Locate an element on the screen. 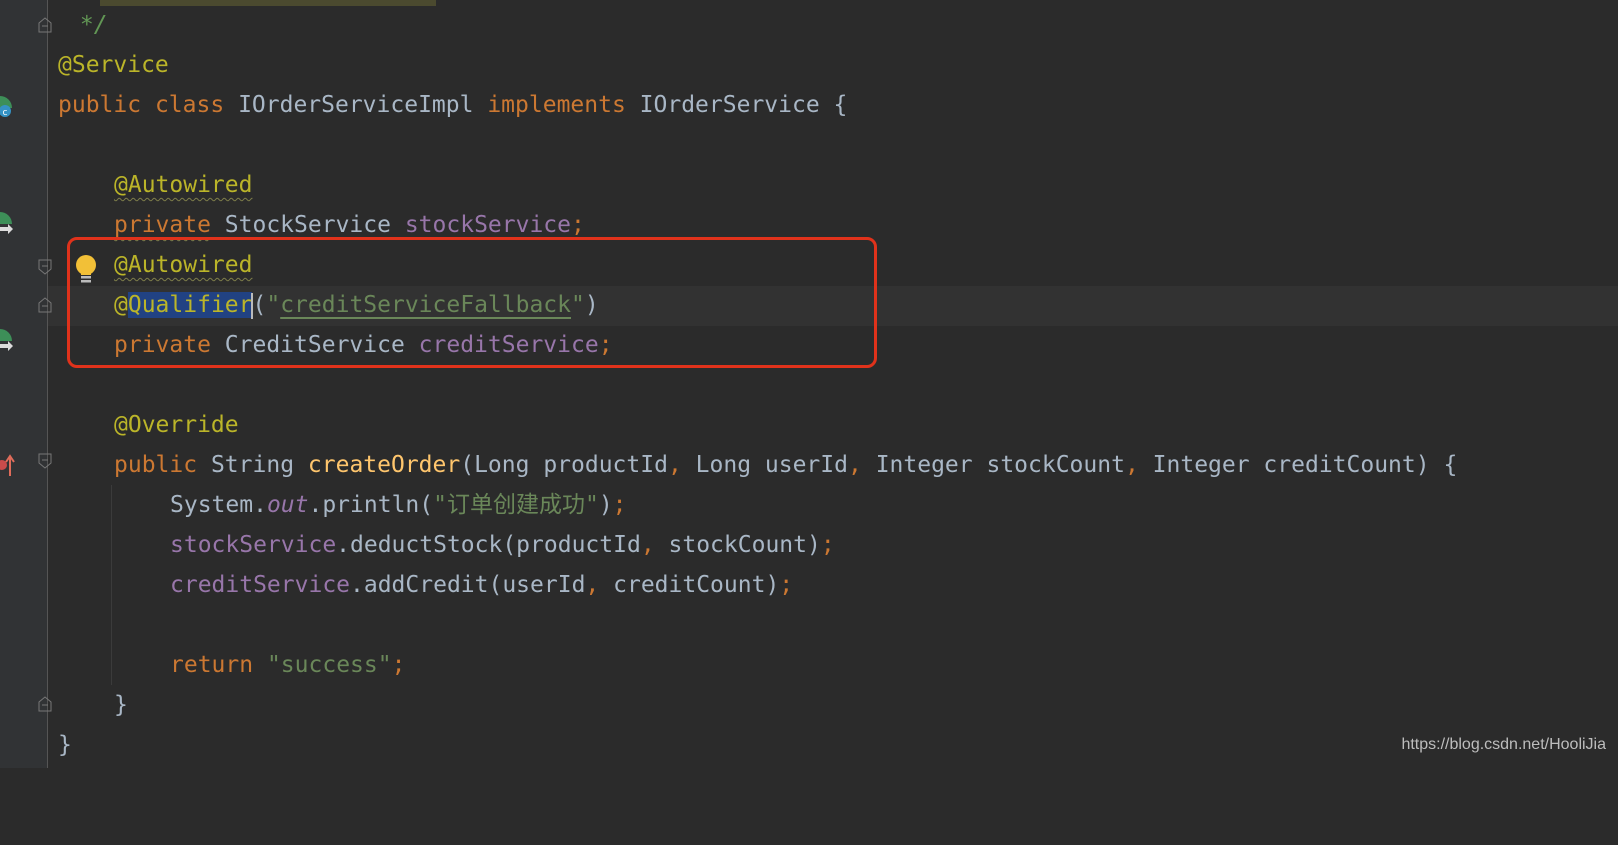 The width and height of the screenshot is (1618, 845). system-class: System. is located at coordinates (218, 505).